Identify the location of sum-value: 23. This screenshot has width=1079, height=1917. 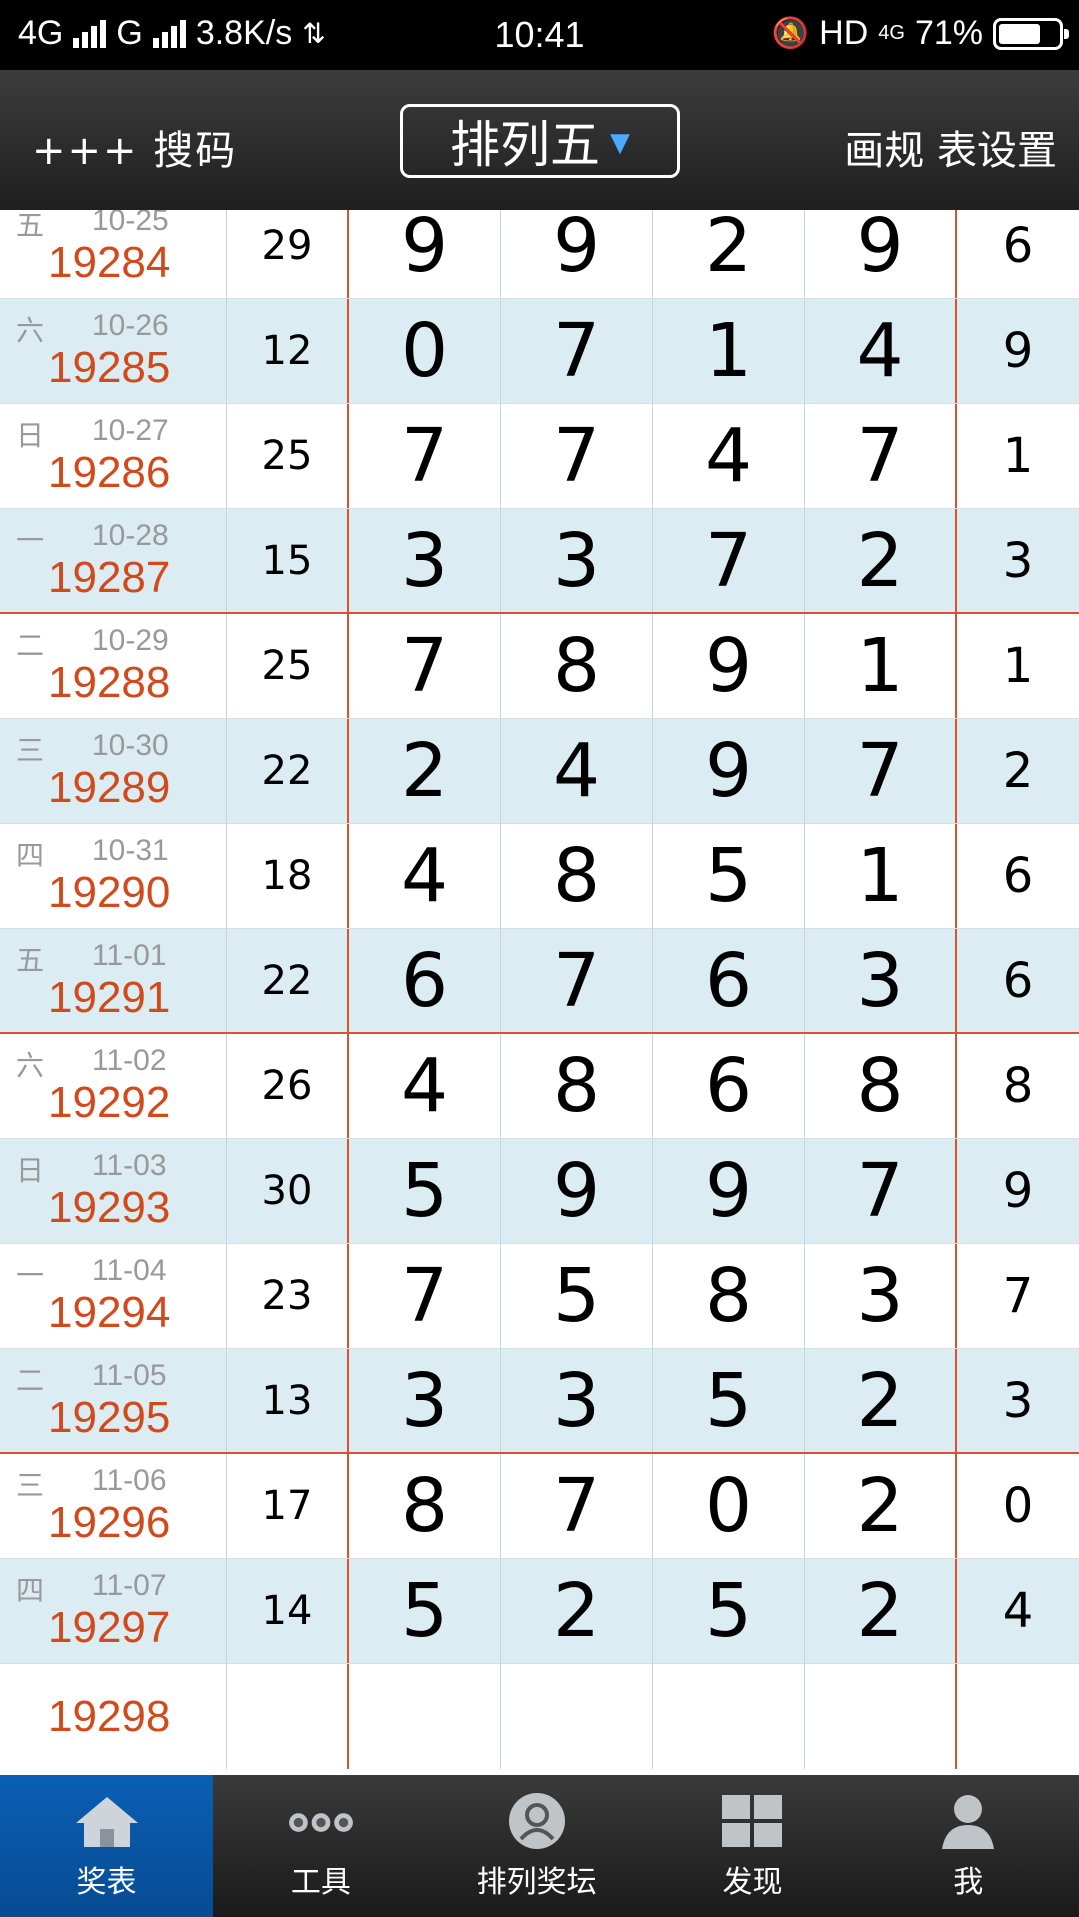
(288, 1296).